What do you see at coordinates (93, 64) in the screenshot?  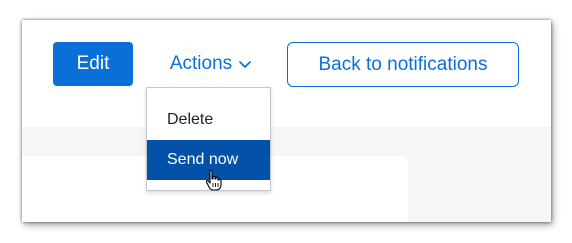 I see `edit-button: Edit` at bounding box center [93, 64].